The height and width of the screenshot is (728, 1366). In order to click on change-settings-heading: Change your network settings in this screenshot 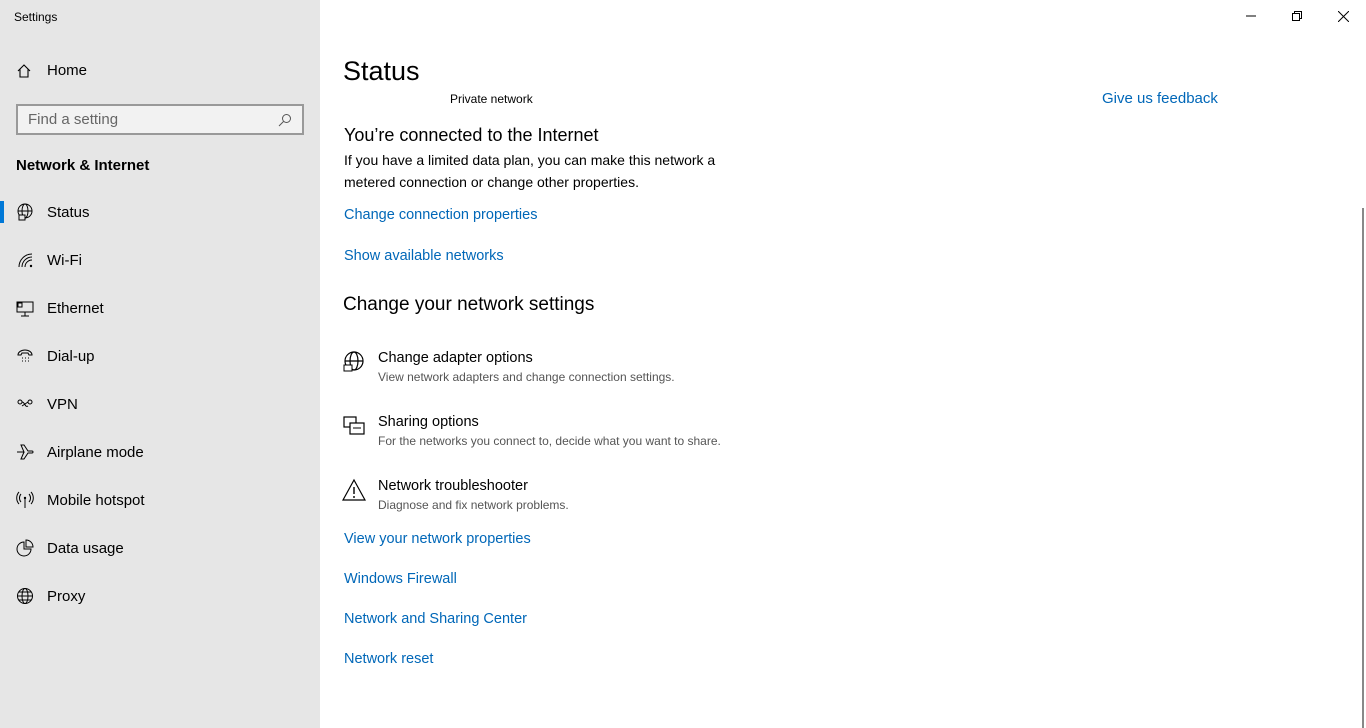, I will do `click(469, 304)`.